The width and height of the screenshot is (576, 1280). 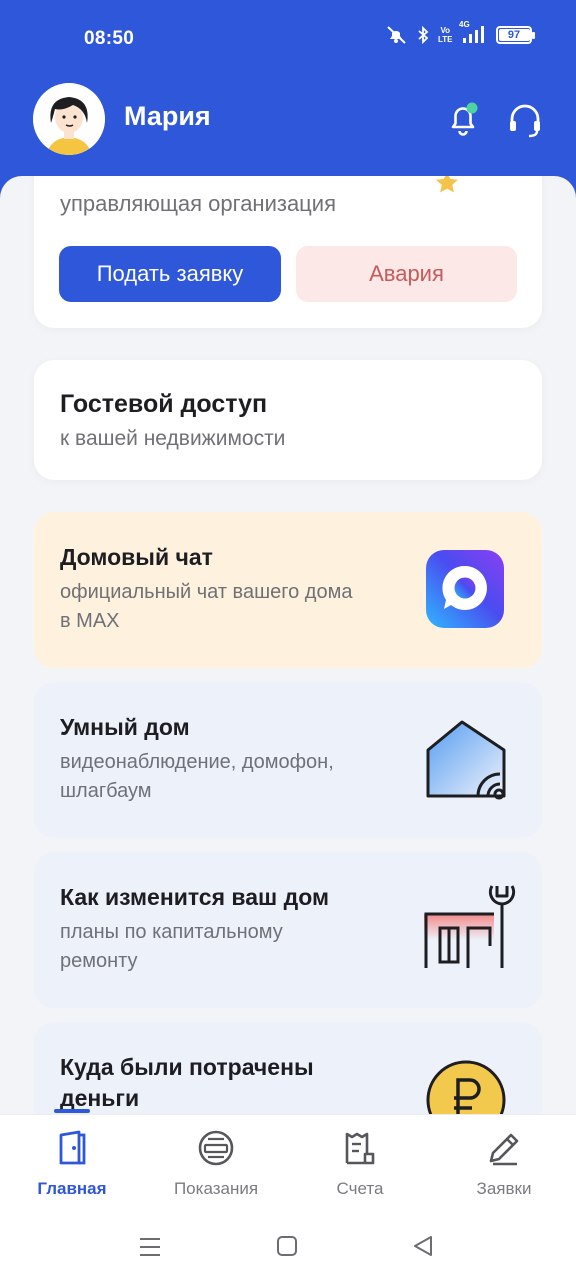 What do you see at coordinates (197, 762) in the screenshot?
I see `smart-home-subtitle-1: видеонаблюдение, домофон,` at bounding box center [197, 762].